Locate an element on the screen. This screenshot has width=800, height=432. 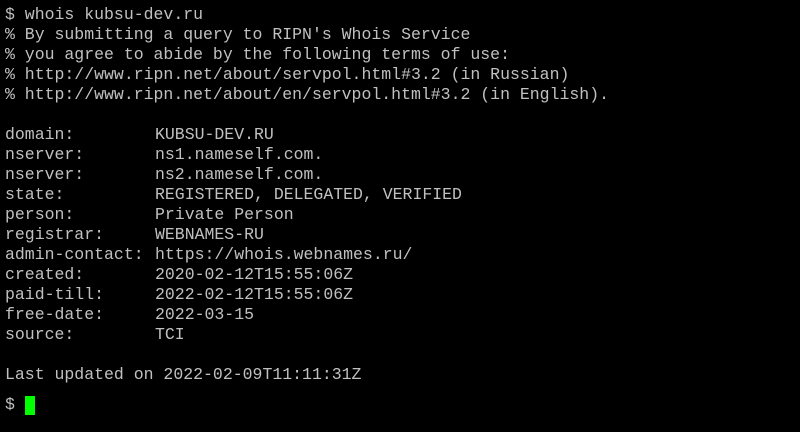
whois-field-nserver: nserver: ns2.nameself.com. is located at coordinates (402, 175).